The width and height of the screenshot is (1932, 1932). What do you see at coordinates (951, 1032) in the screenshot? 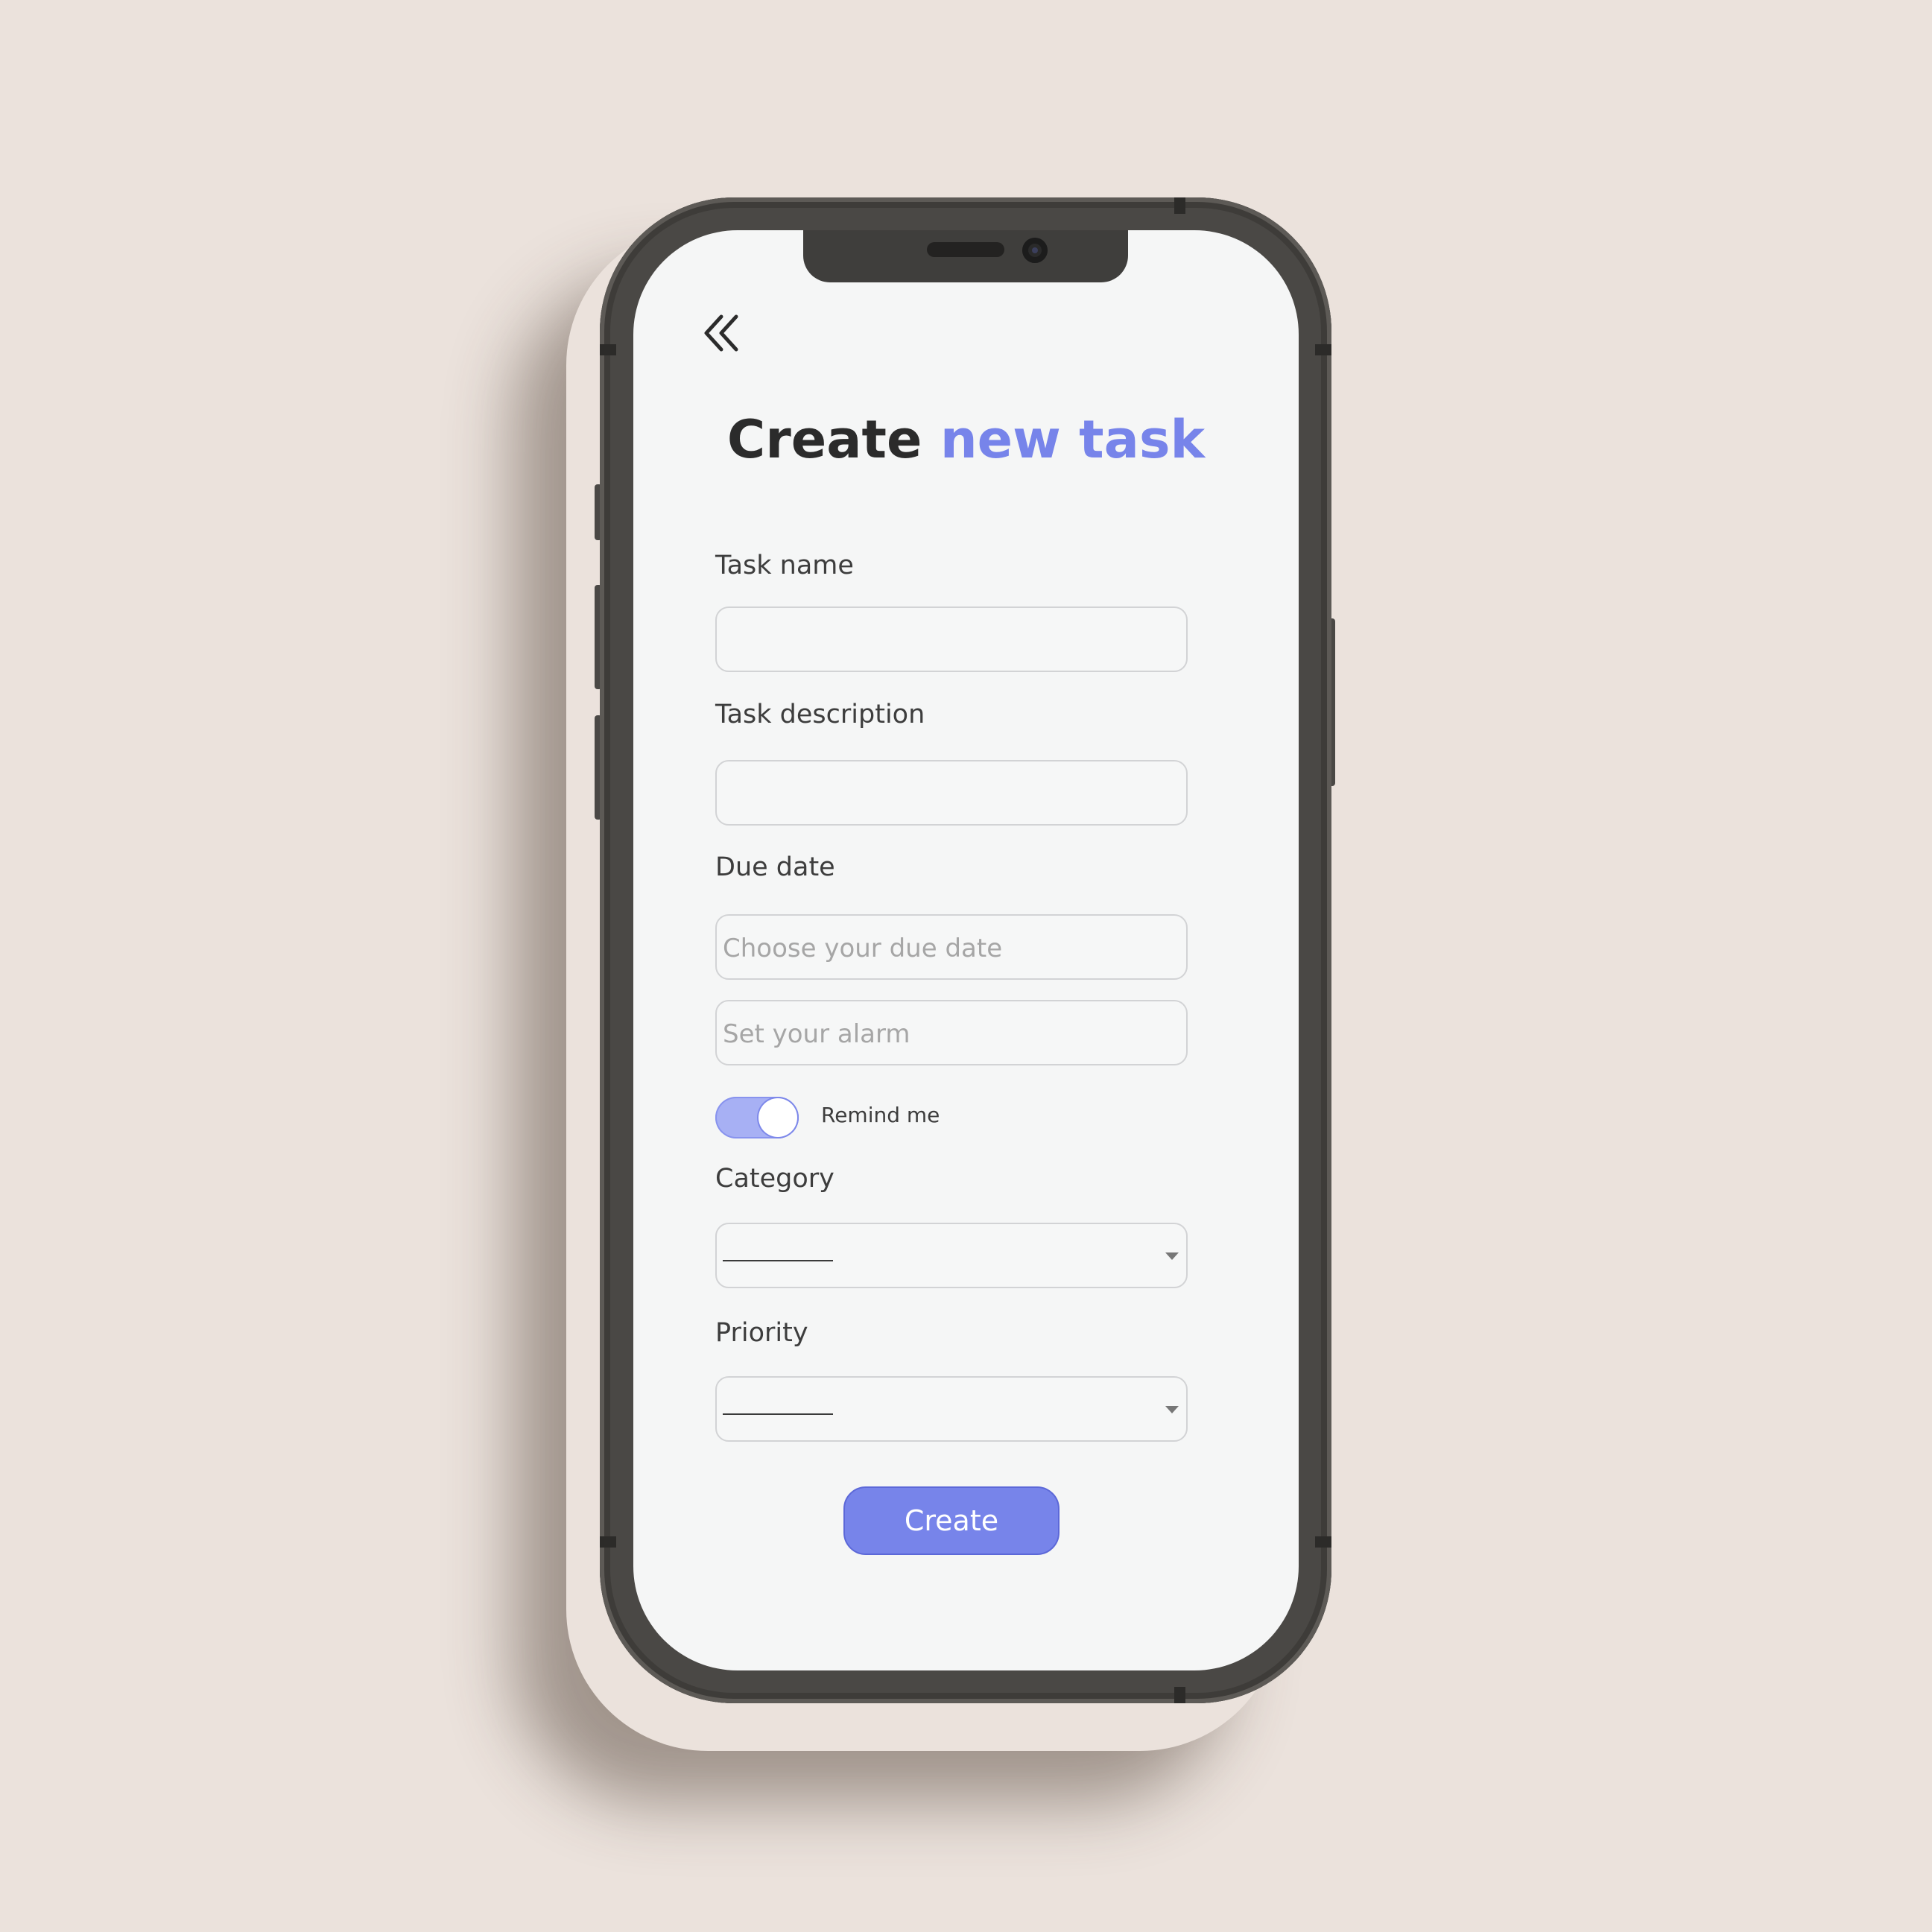
I see `alarm-input: Set your alarm` at bounding box center [951, 1032].